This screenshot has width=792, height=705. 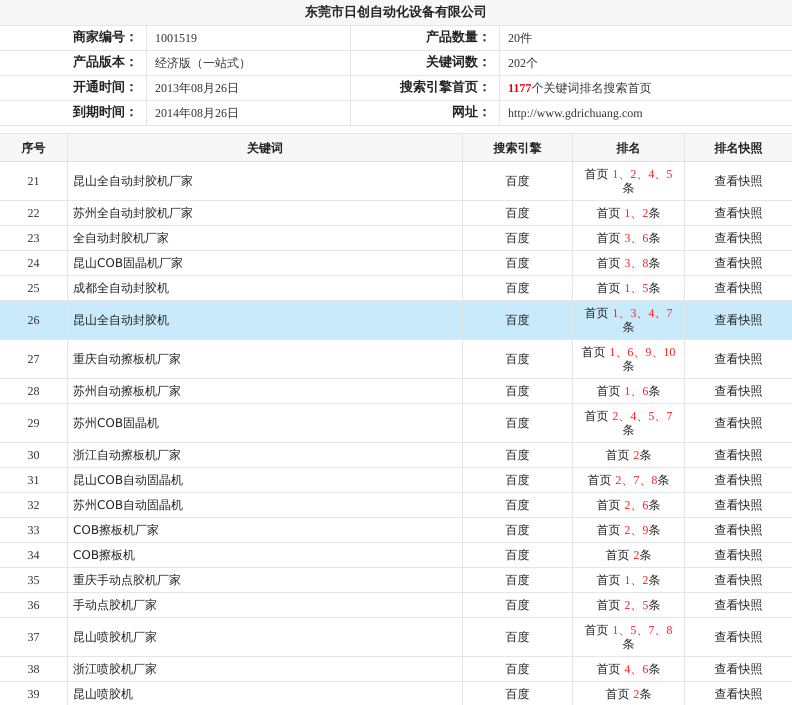 What do you see at coordinates (396, 263) in the screenshot?
I see `table-row: 24 昆山COB固晶机厂家 百度 首页 3、8条 查看快照` at bounding box center [396, 263].